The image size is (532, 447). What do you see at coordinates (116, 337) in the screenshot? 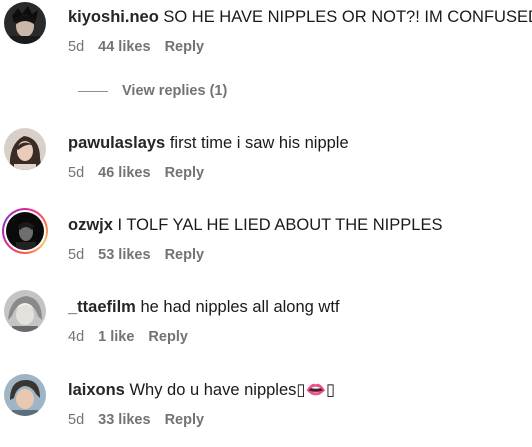
I see `comment-likes: 1 like` at bounding box center [116, 337].